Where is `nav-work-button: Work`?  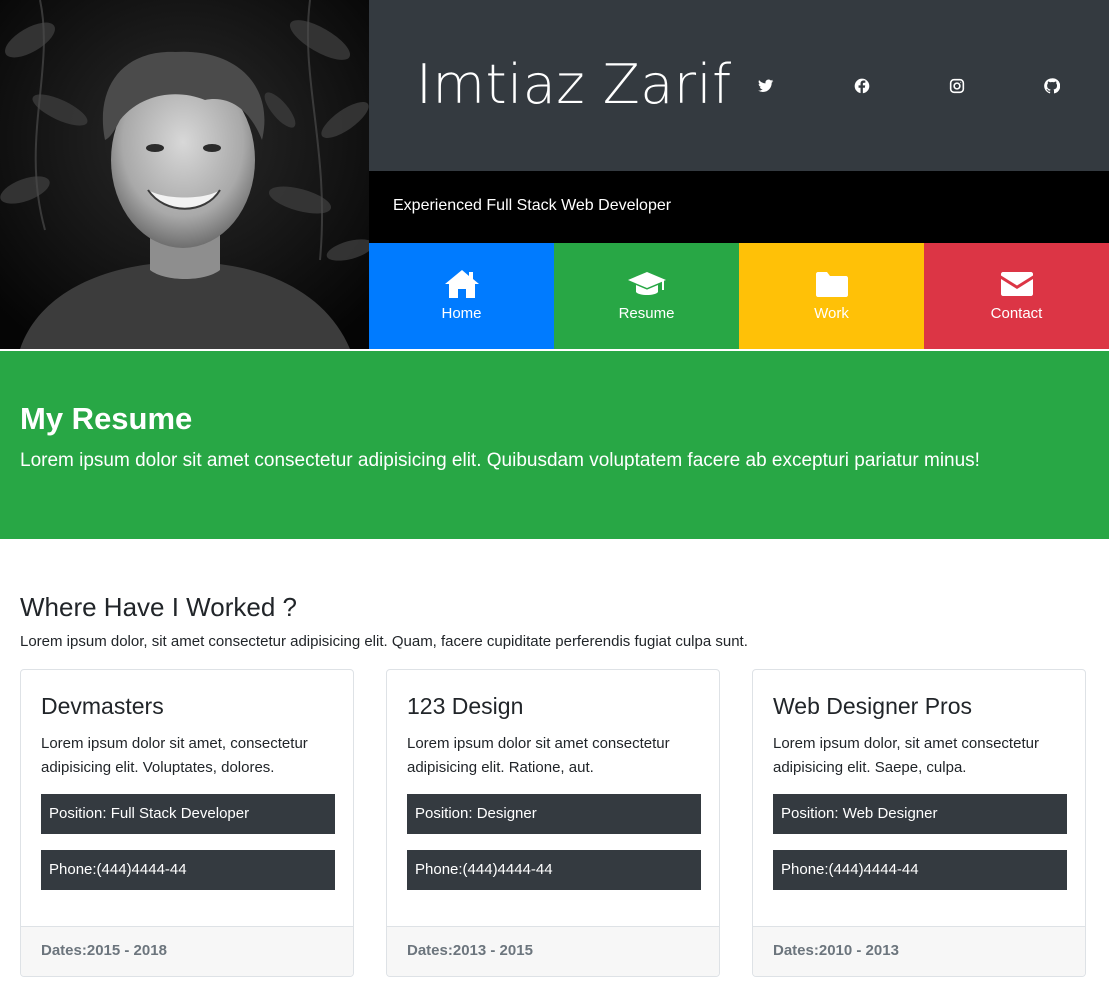
nav-work-button: Work is located at coordinates (831, 296).